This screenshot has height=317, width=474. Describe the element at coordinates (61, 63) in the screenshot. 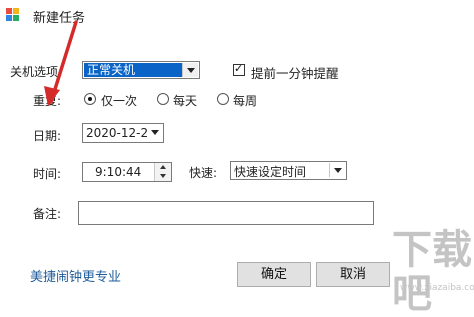

I see `annotation-arrow-icon` at that location.